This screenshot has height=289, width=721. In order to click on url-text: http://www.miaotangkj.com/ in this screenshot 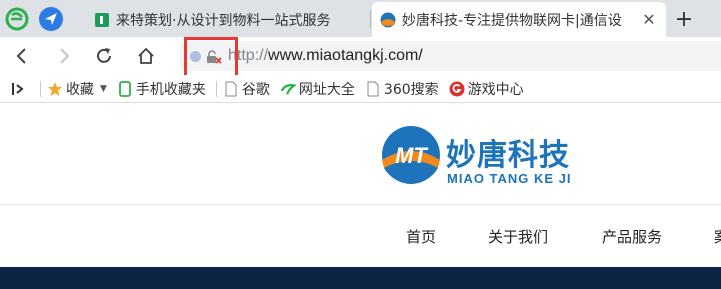, I will do `click(325, 56)`.